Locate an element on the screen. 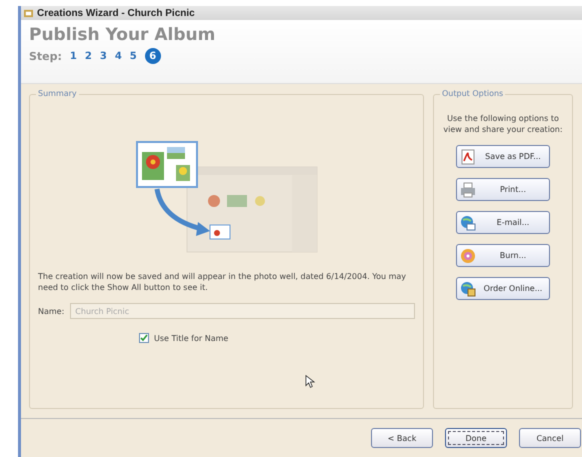  default-button: Done is located at coordinates (476, 438).